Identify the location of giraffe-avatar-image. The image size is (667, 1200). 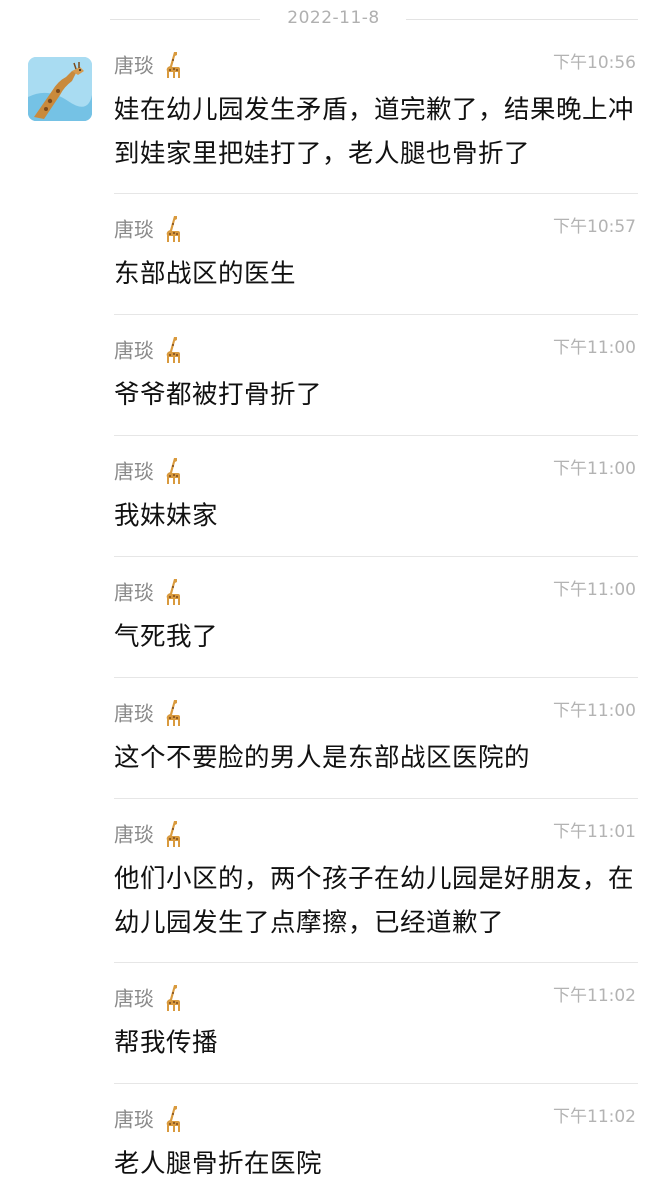
(60, 89).